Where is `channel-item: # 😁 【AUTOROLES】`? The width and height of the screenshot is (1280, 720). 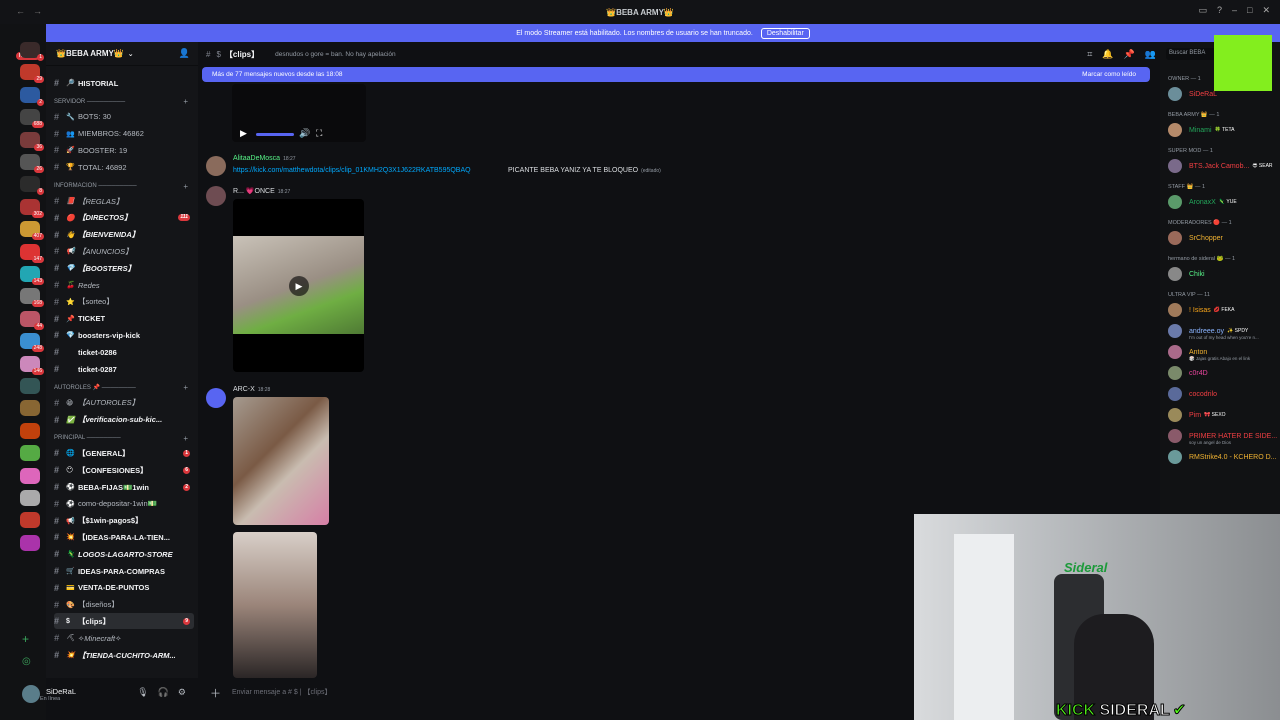
channel-item: # 😁 【AUTOROLES】 is located at coordinates (124, 403).